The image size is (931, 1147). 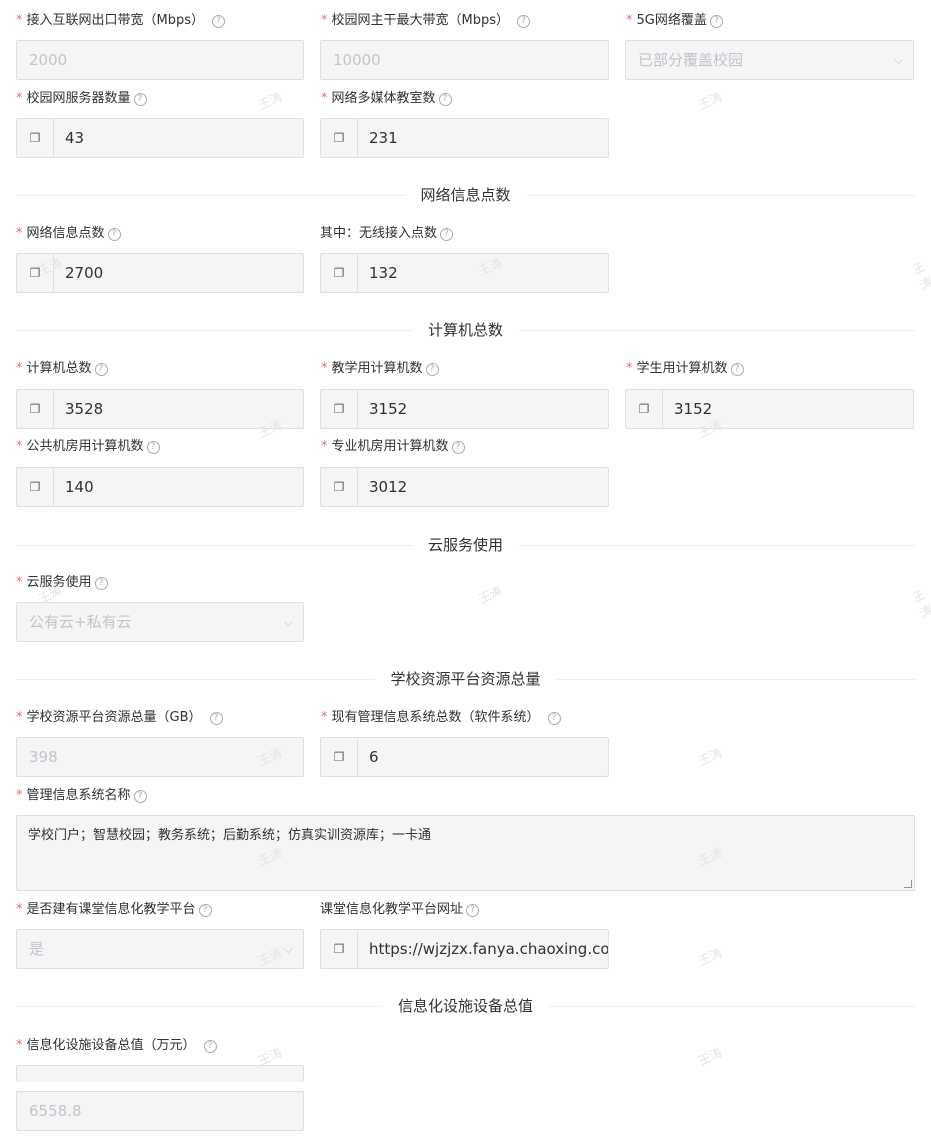 What do you see at coordinates (160, 1111) in the screenshot?
I see `equipment-value-input: 6558.8` at bounding box center [160, 1111].